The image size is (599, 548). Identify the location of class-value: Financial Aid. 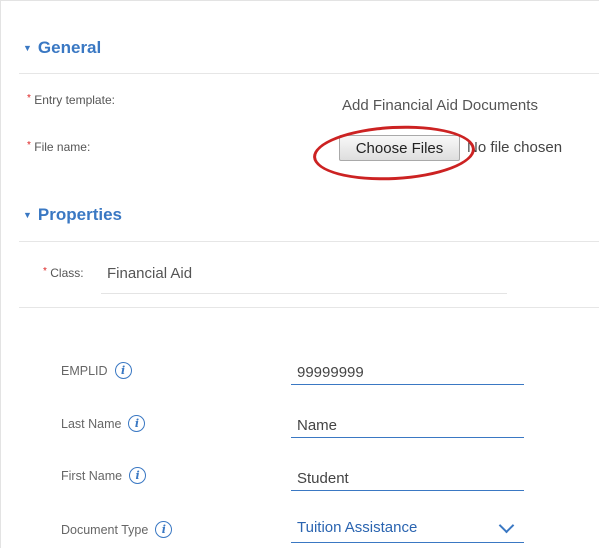
(150, 273).